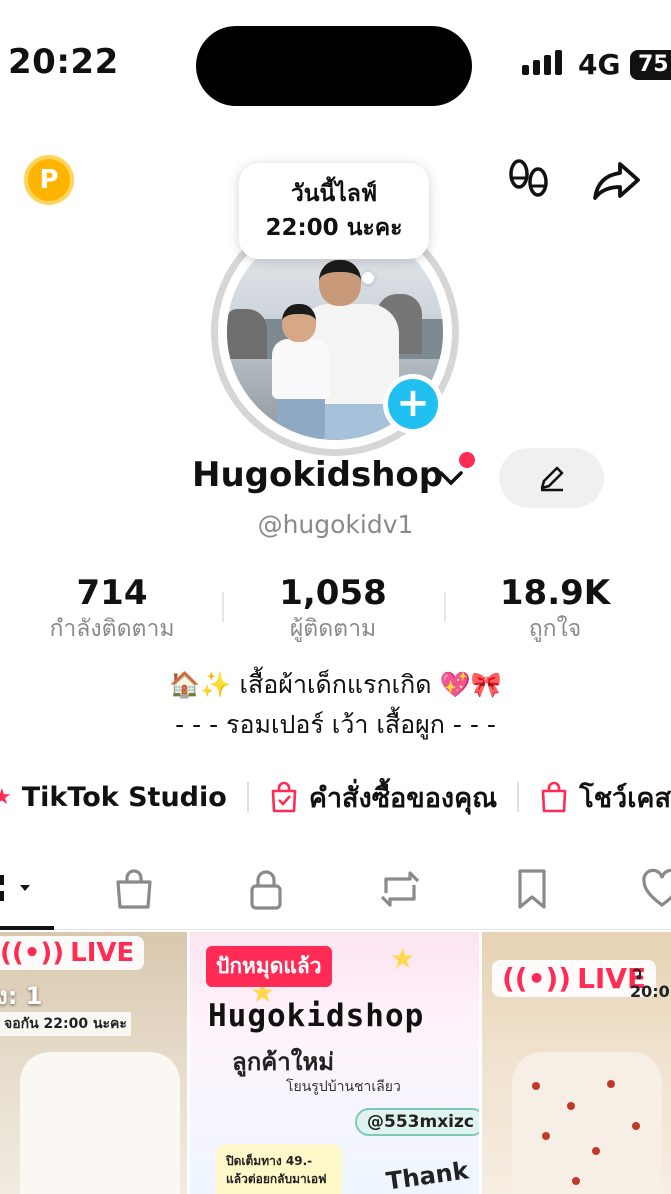 This screenshot has height=1194, width=671. What do you see at coordinates (554, 797) in the screenshot?
I see `shopping-bag-icon` at bounding box center [554, 797].